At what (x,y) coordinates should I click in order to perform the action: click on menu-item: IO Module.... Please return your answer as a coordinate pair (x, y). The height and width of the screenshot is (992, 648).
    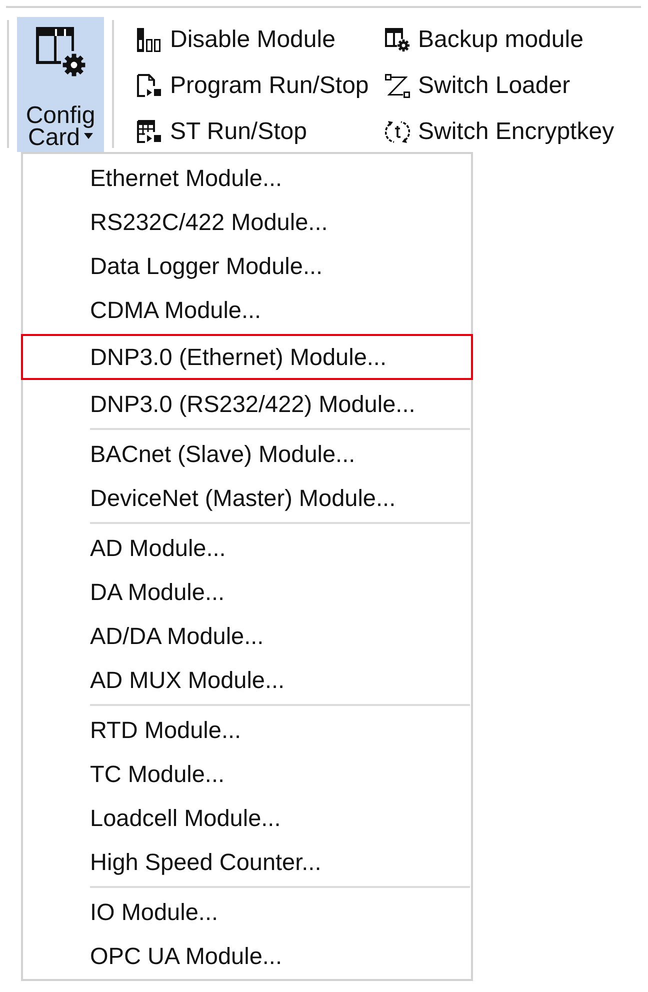
    Looking at the image, I should click on (247, 912).